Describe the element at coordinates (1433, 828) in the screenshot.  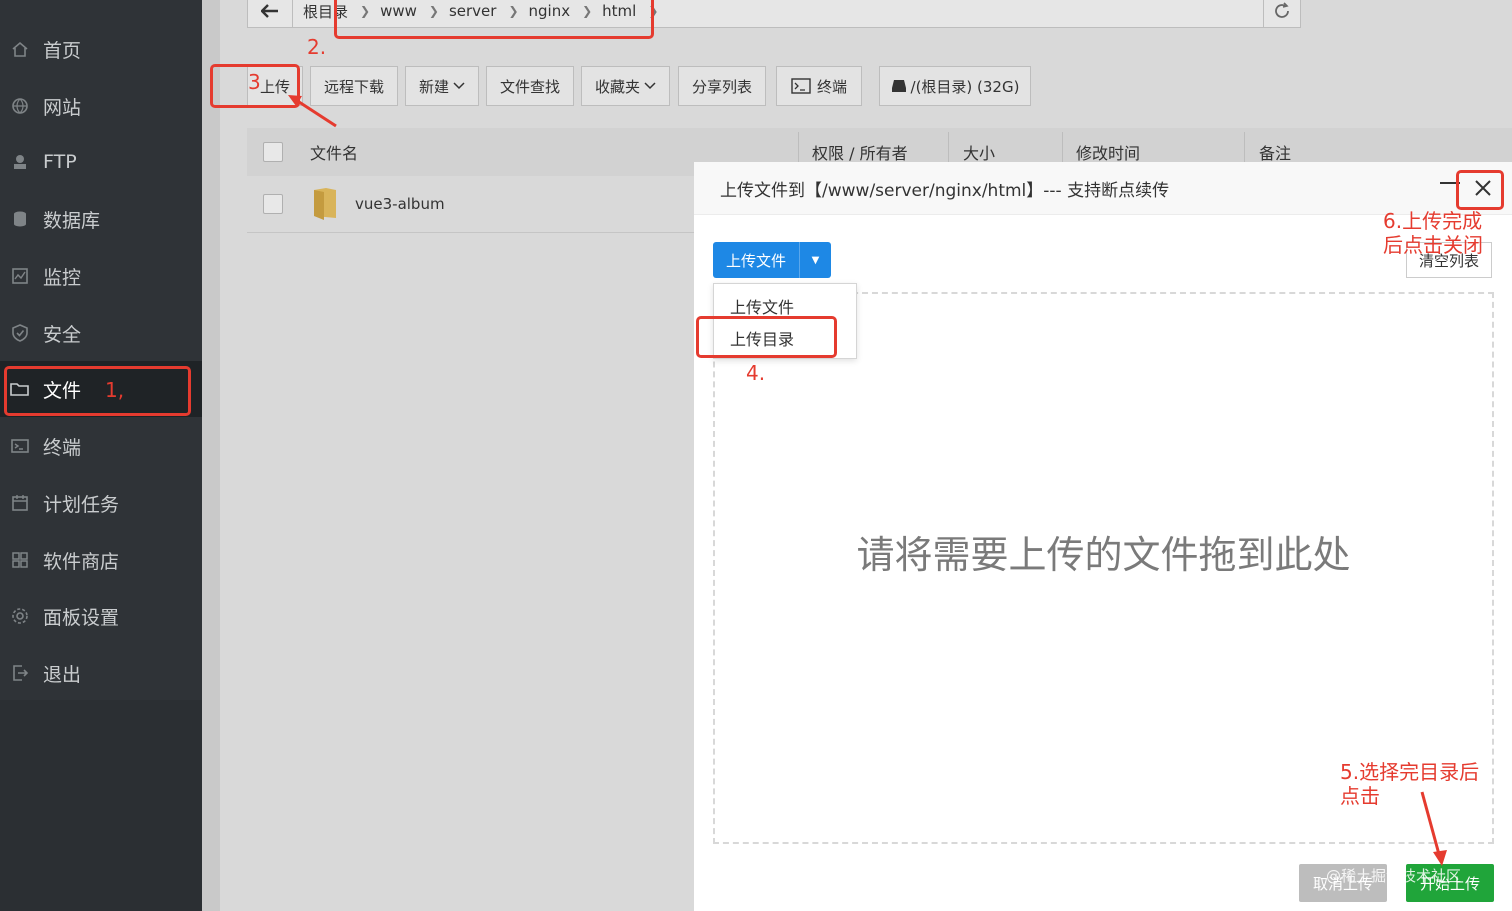
I see `annotation-arrow-start` at that location.